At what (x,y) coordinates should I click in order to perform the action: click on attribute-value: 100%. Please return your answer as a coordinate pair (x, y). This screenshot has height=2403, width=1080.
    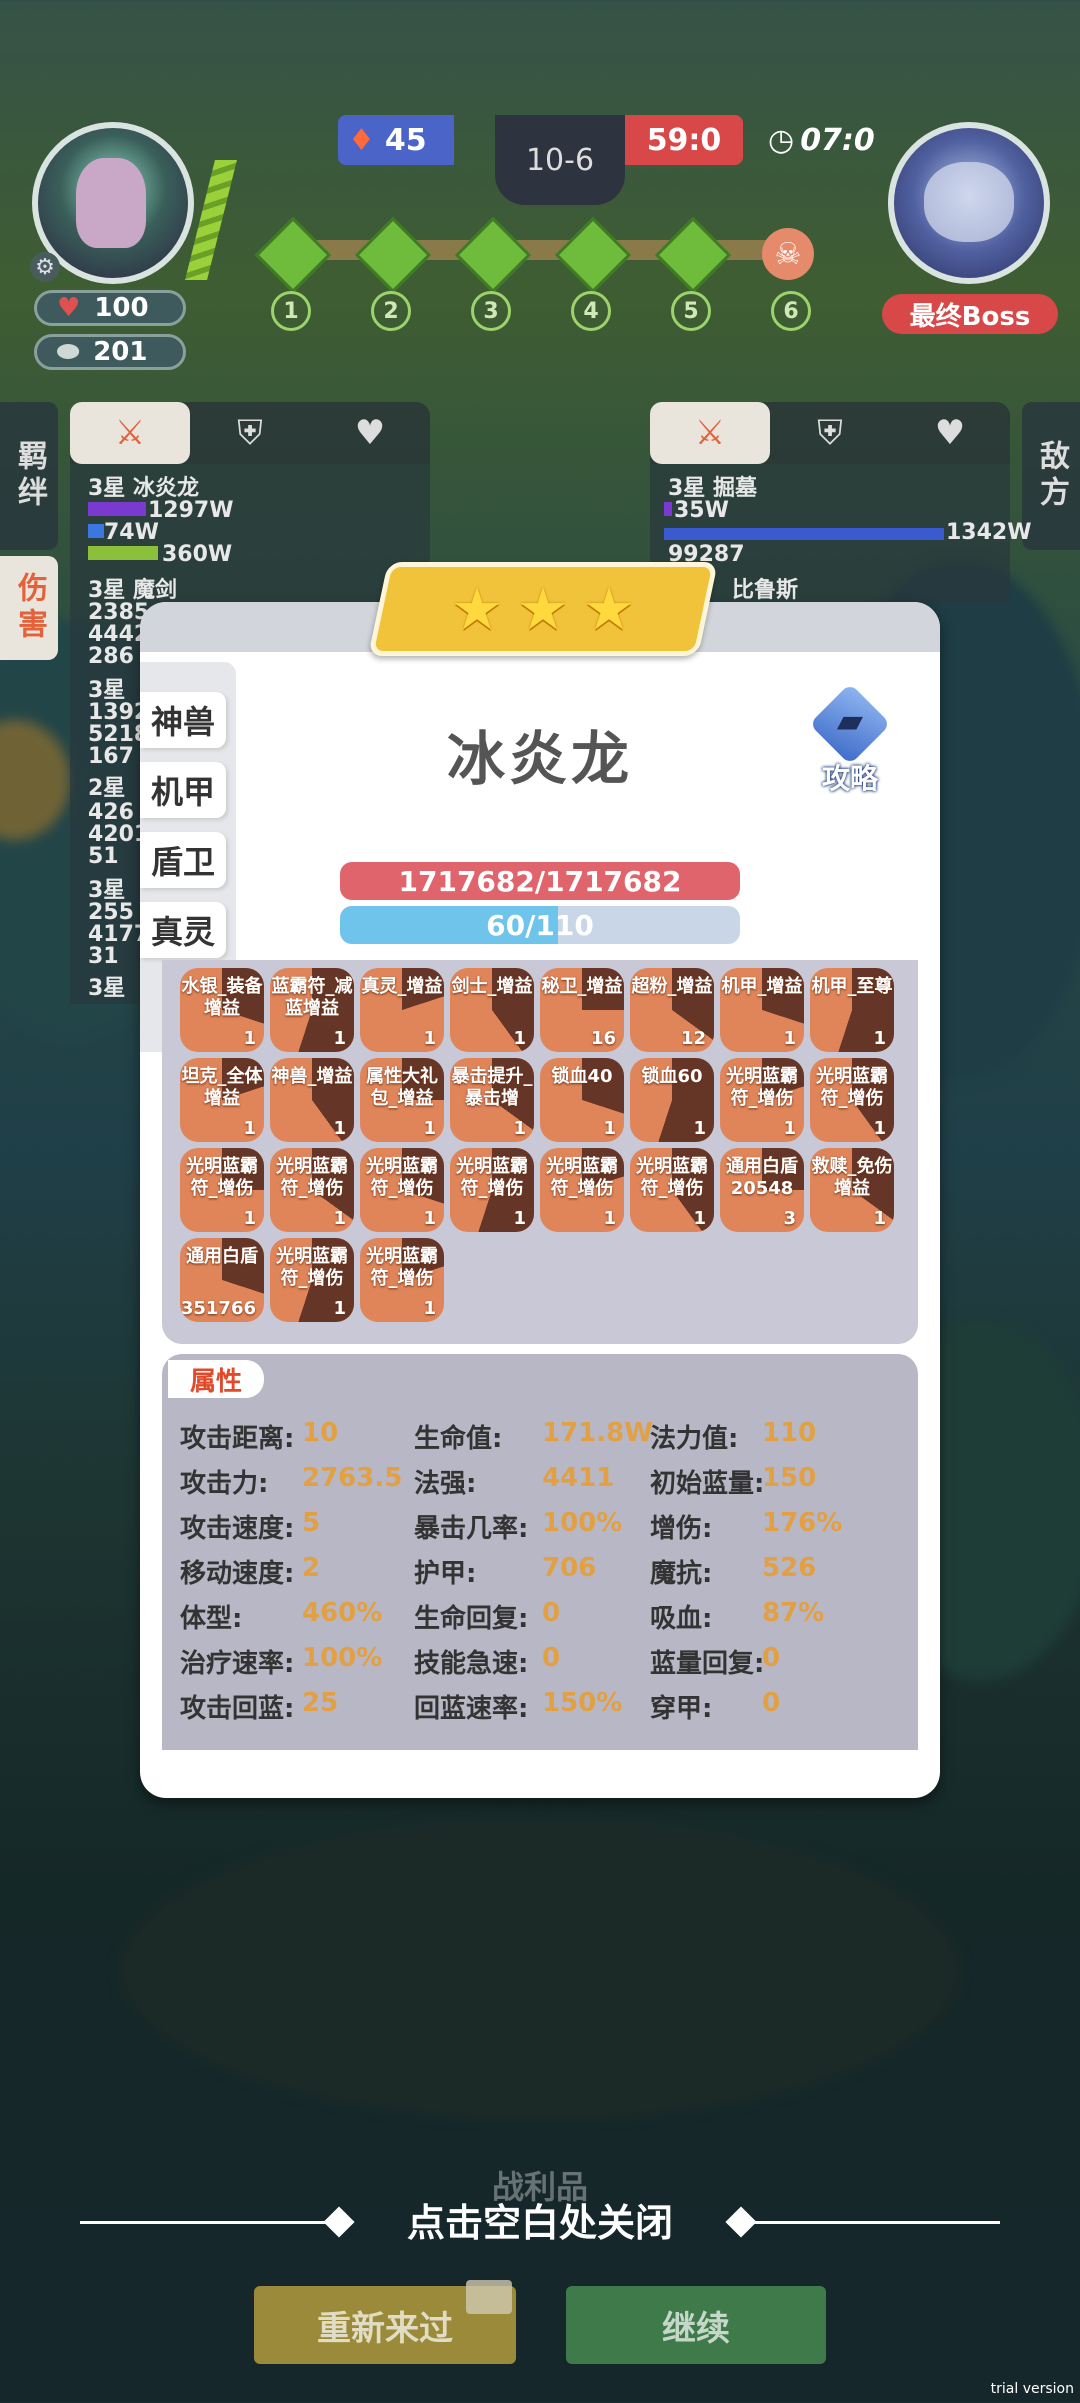
    Looking at the image, I should click on (342, 1658).